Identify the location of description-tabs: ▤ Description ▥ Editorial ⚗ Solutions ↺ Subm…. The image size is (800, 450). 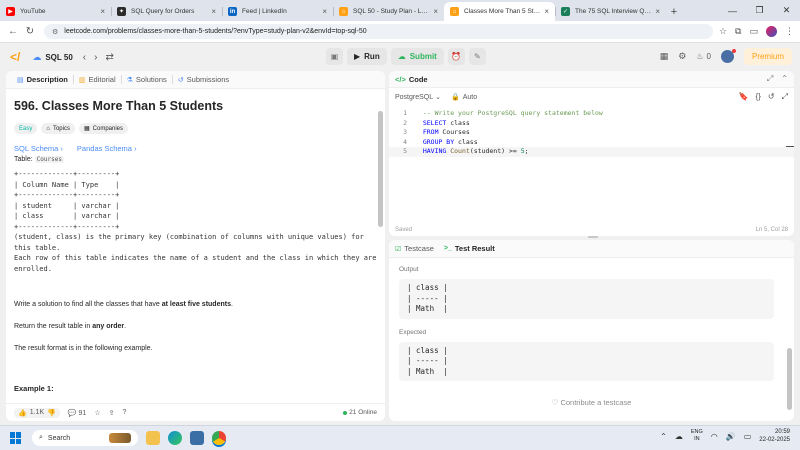
(195, 80).